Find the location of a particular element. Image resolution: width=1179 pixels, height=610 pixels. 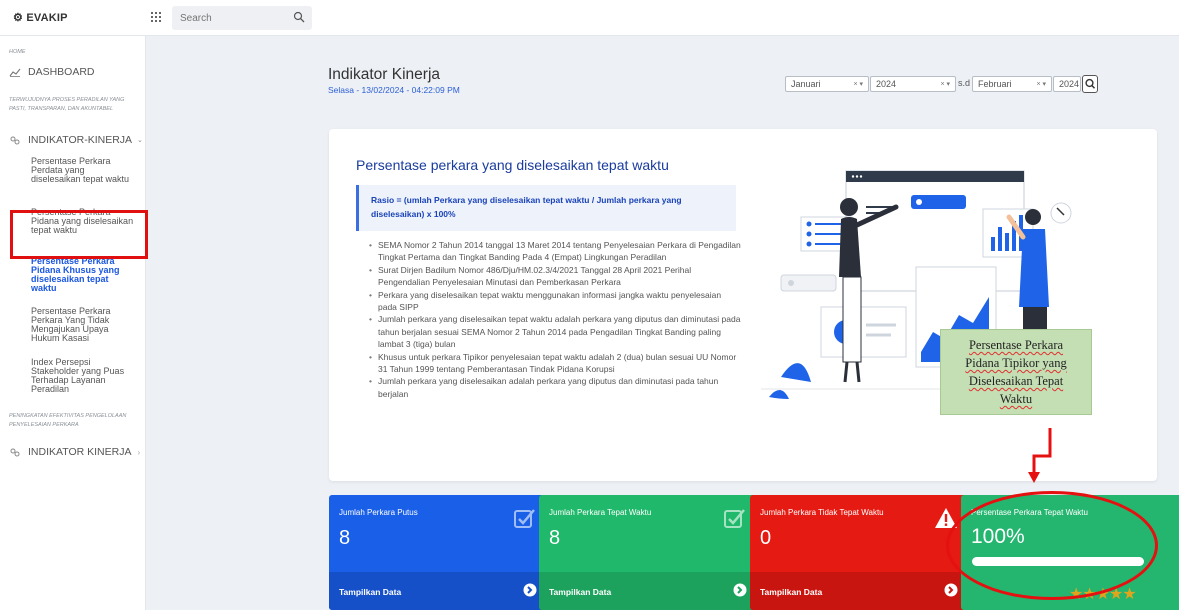

year-to-select: 2024 is located at coordinates (1067, 84).